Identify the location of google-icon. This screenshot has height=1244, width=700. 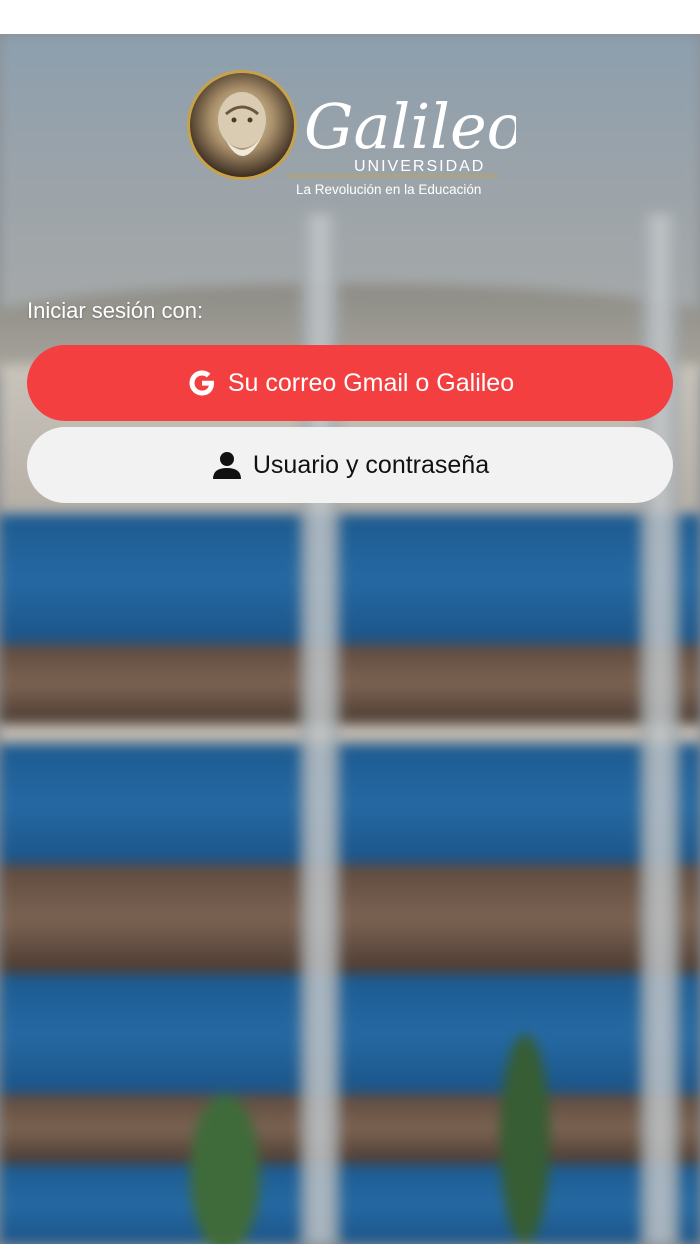
(202, 383).